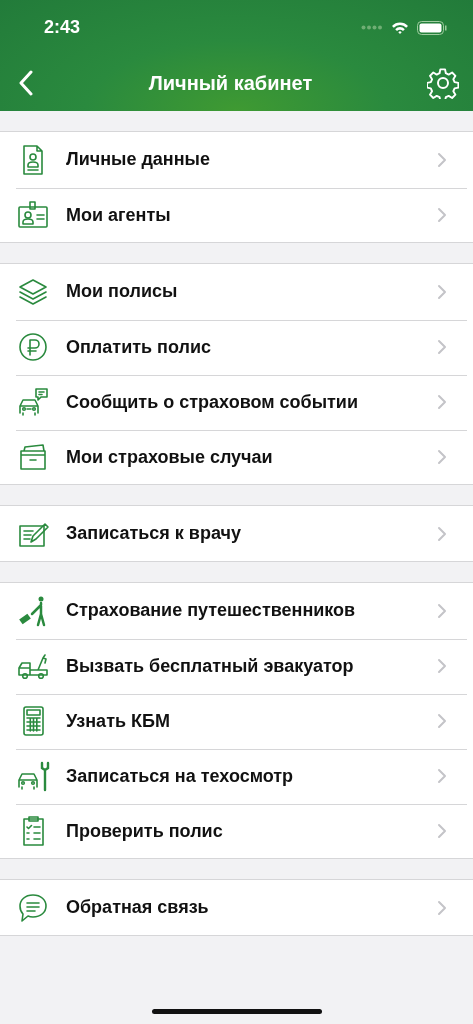 The width and height of the screenshot is (473, 1024). What do you see at coordinates (26, 83) in the screenshot?
I see `back-icon` at bounding box center [26, 83].